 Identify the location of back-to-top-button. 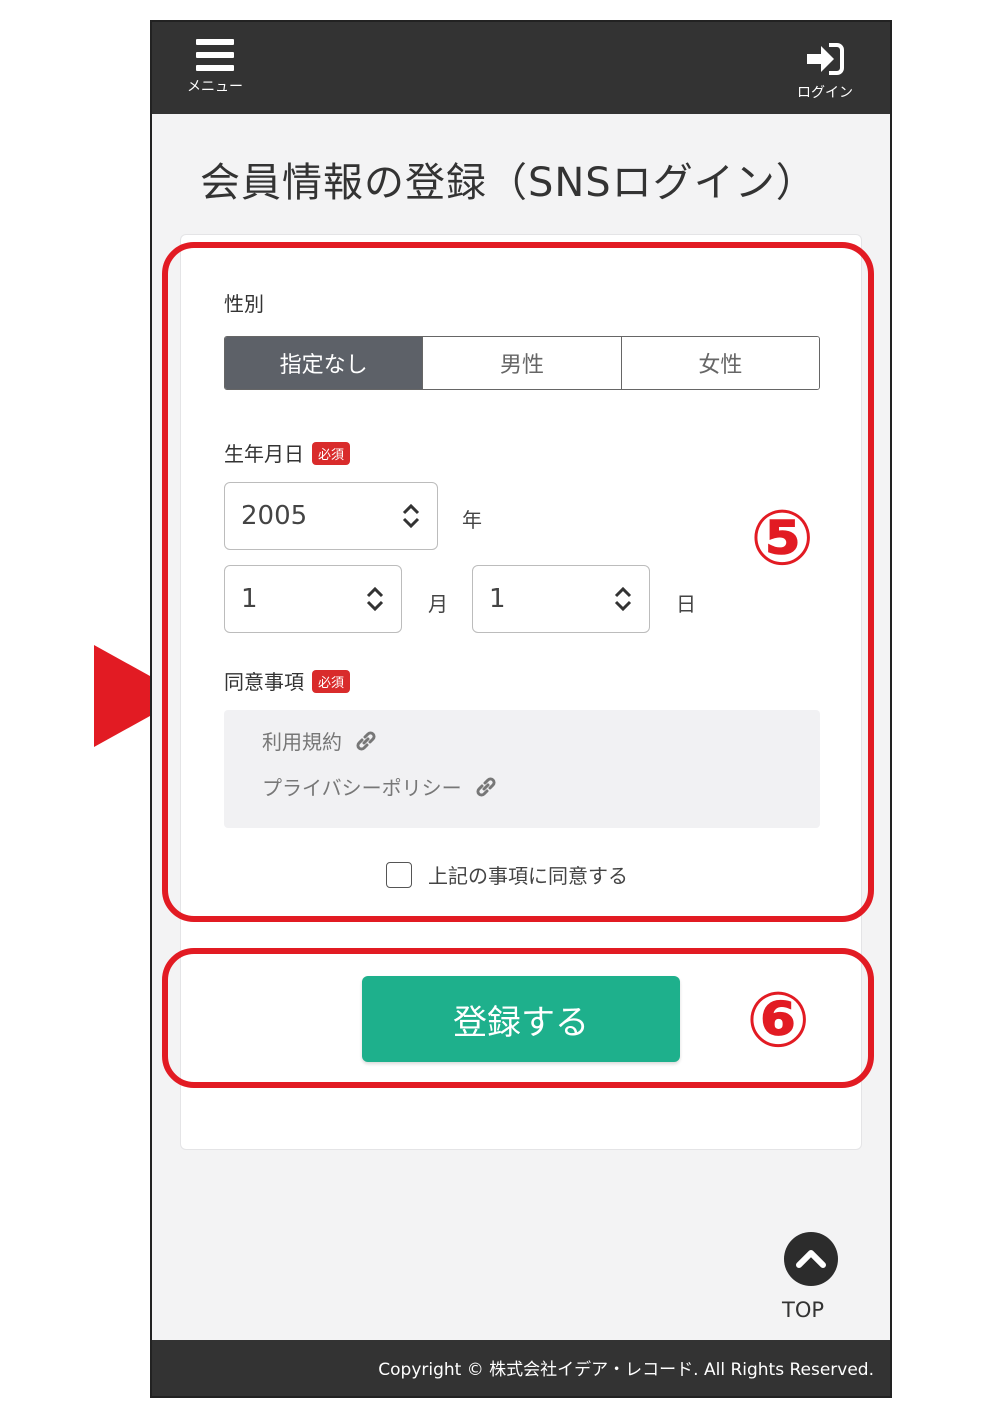
(811, 1259).